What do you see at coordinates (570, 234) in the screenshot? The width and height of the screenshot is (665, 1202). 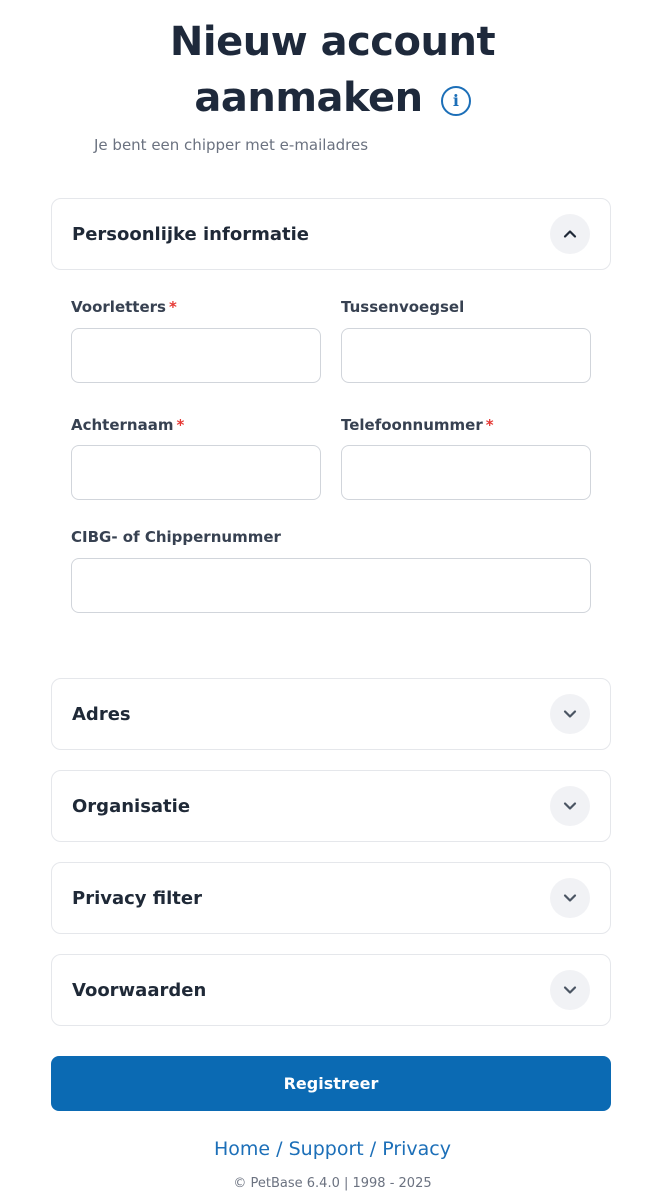 I see `chevron-up-icon` at bounding box center [570, 234].